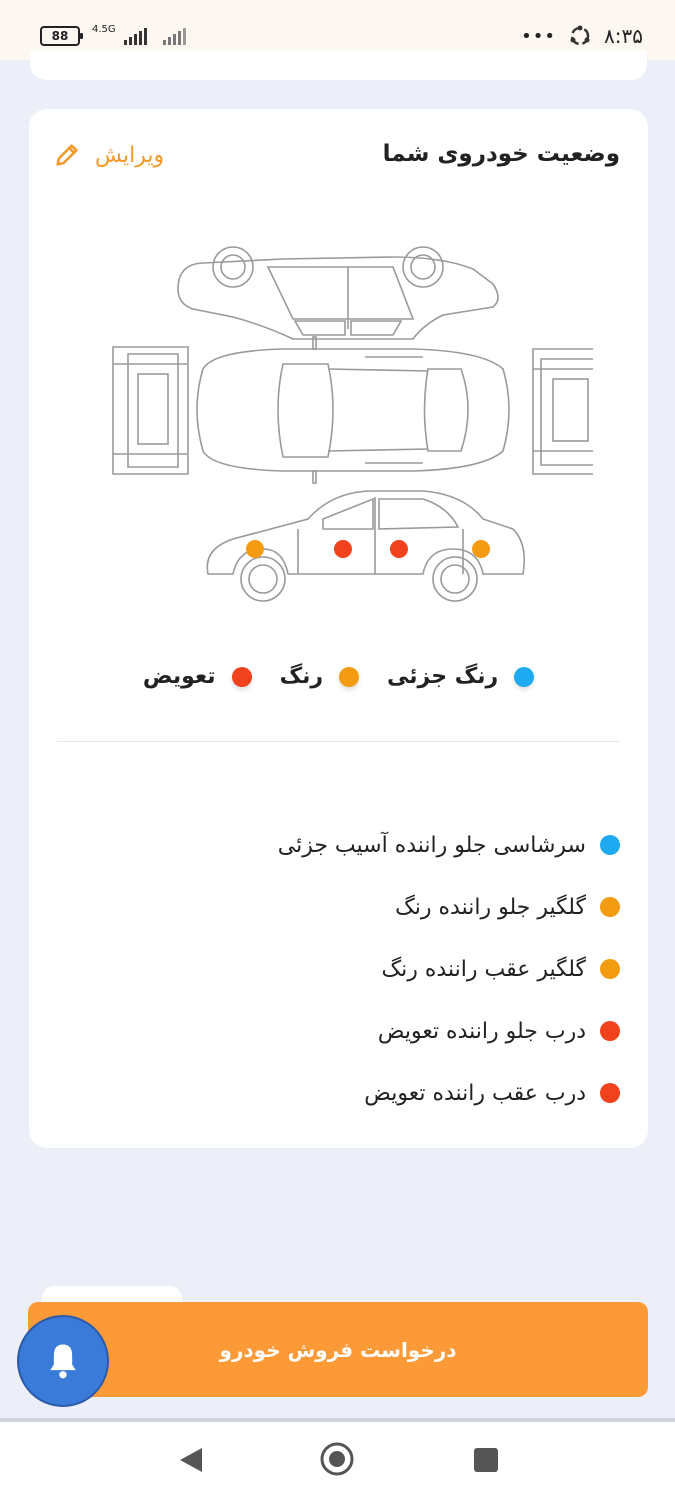 The width and height of the screenshot is (675, 1500). Describe the element at coordinates (343, 549) in the screenshot. I see `damage-marker-front-door` at that location.